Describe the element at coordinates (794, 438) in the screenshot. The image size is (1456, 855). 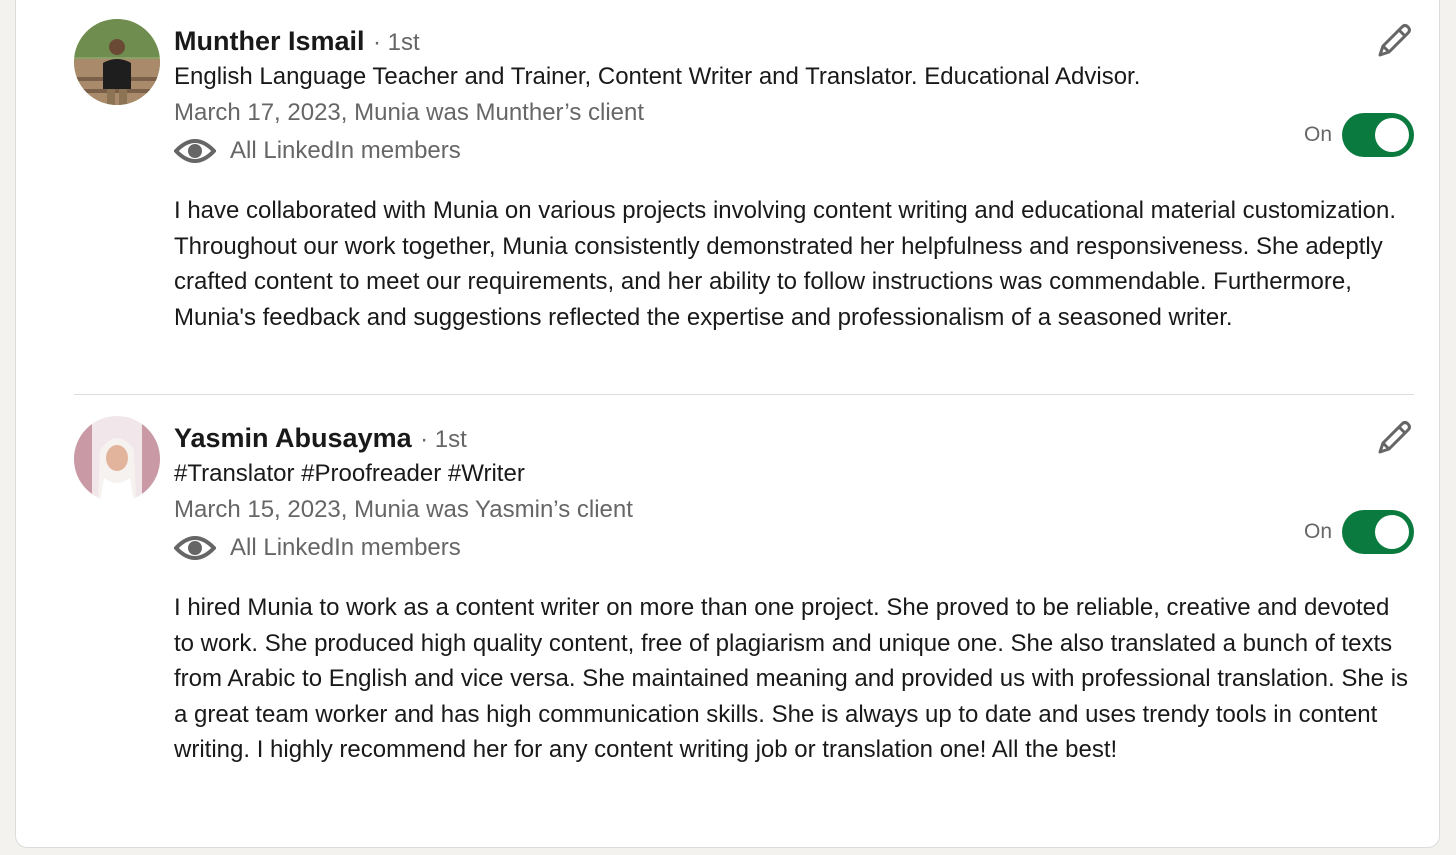
I see `name-line: Yasmin Abusayma · 1st` at that location.